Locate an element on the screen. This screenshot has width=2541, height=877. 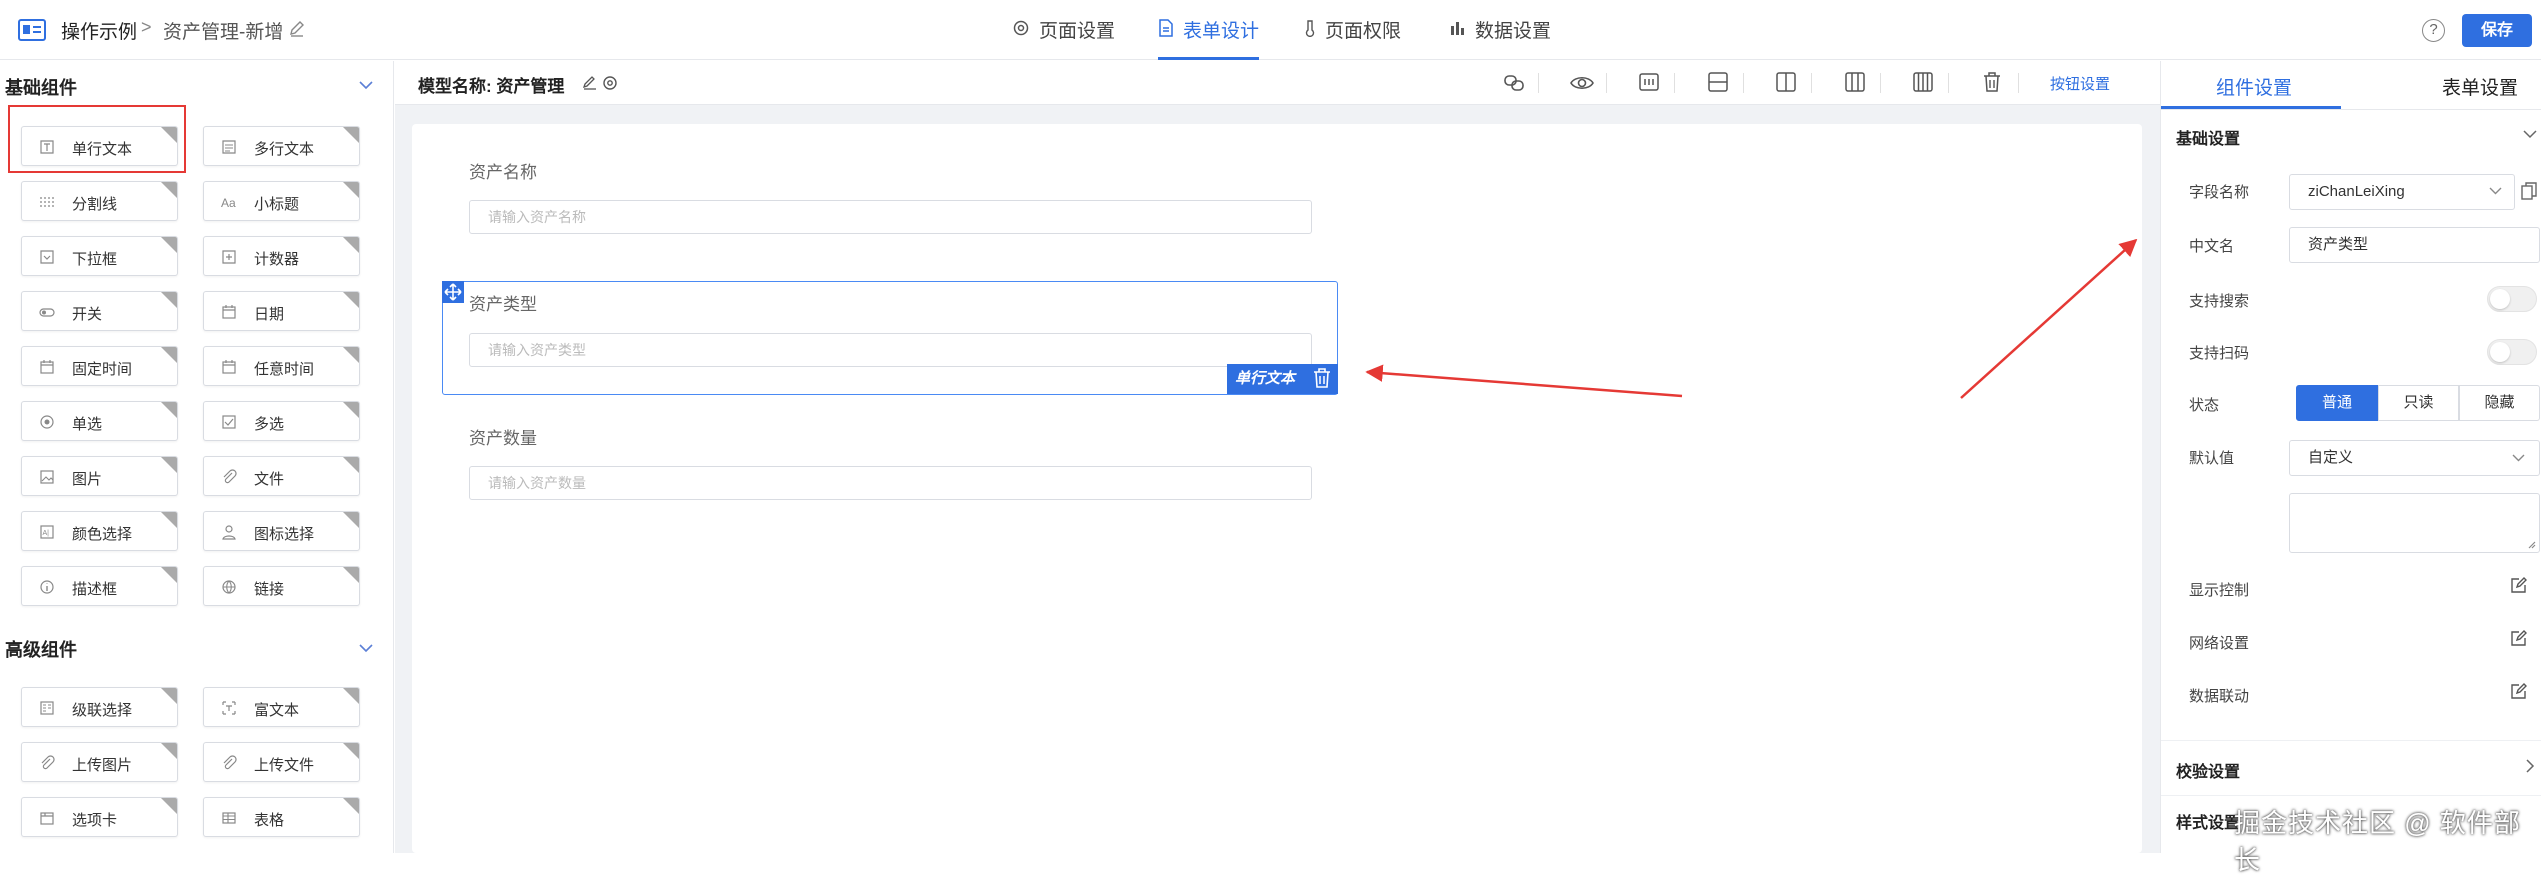
style-settings-title: 样式设置 is located at coordinates (2208, 821).